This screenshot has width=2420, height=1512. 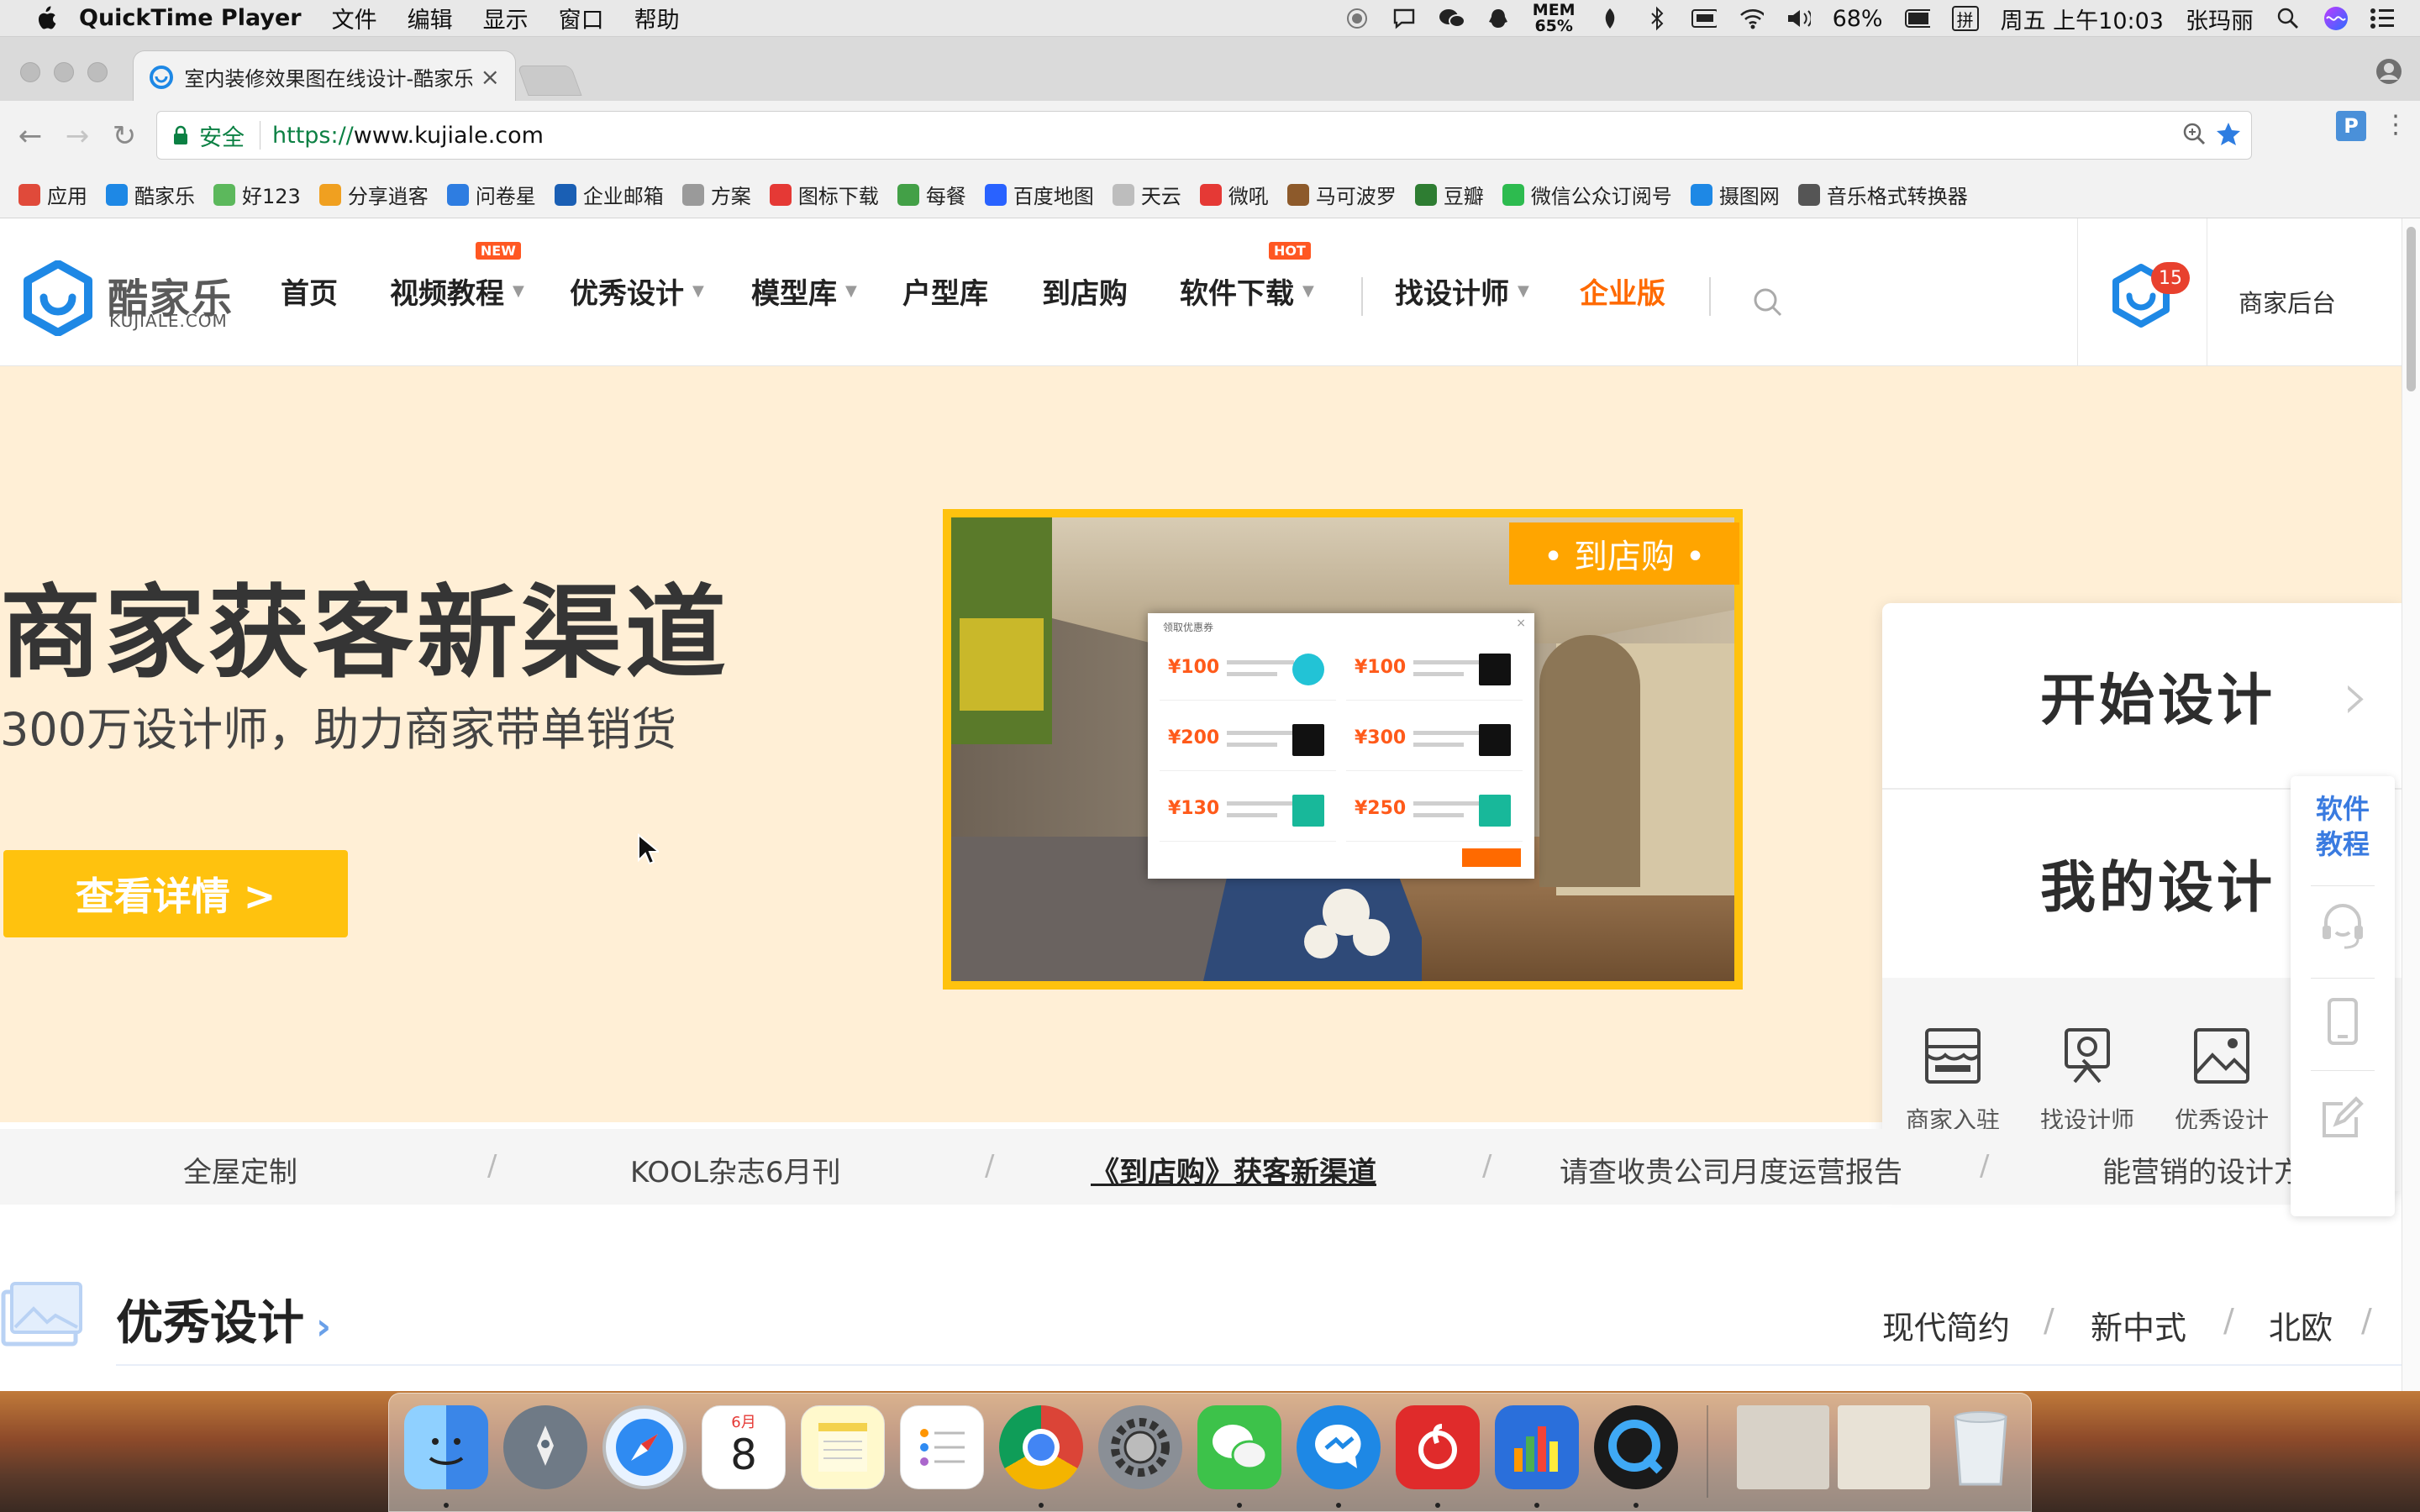 I want to click on safari-icon, so click(x=644, y=1447).